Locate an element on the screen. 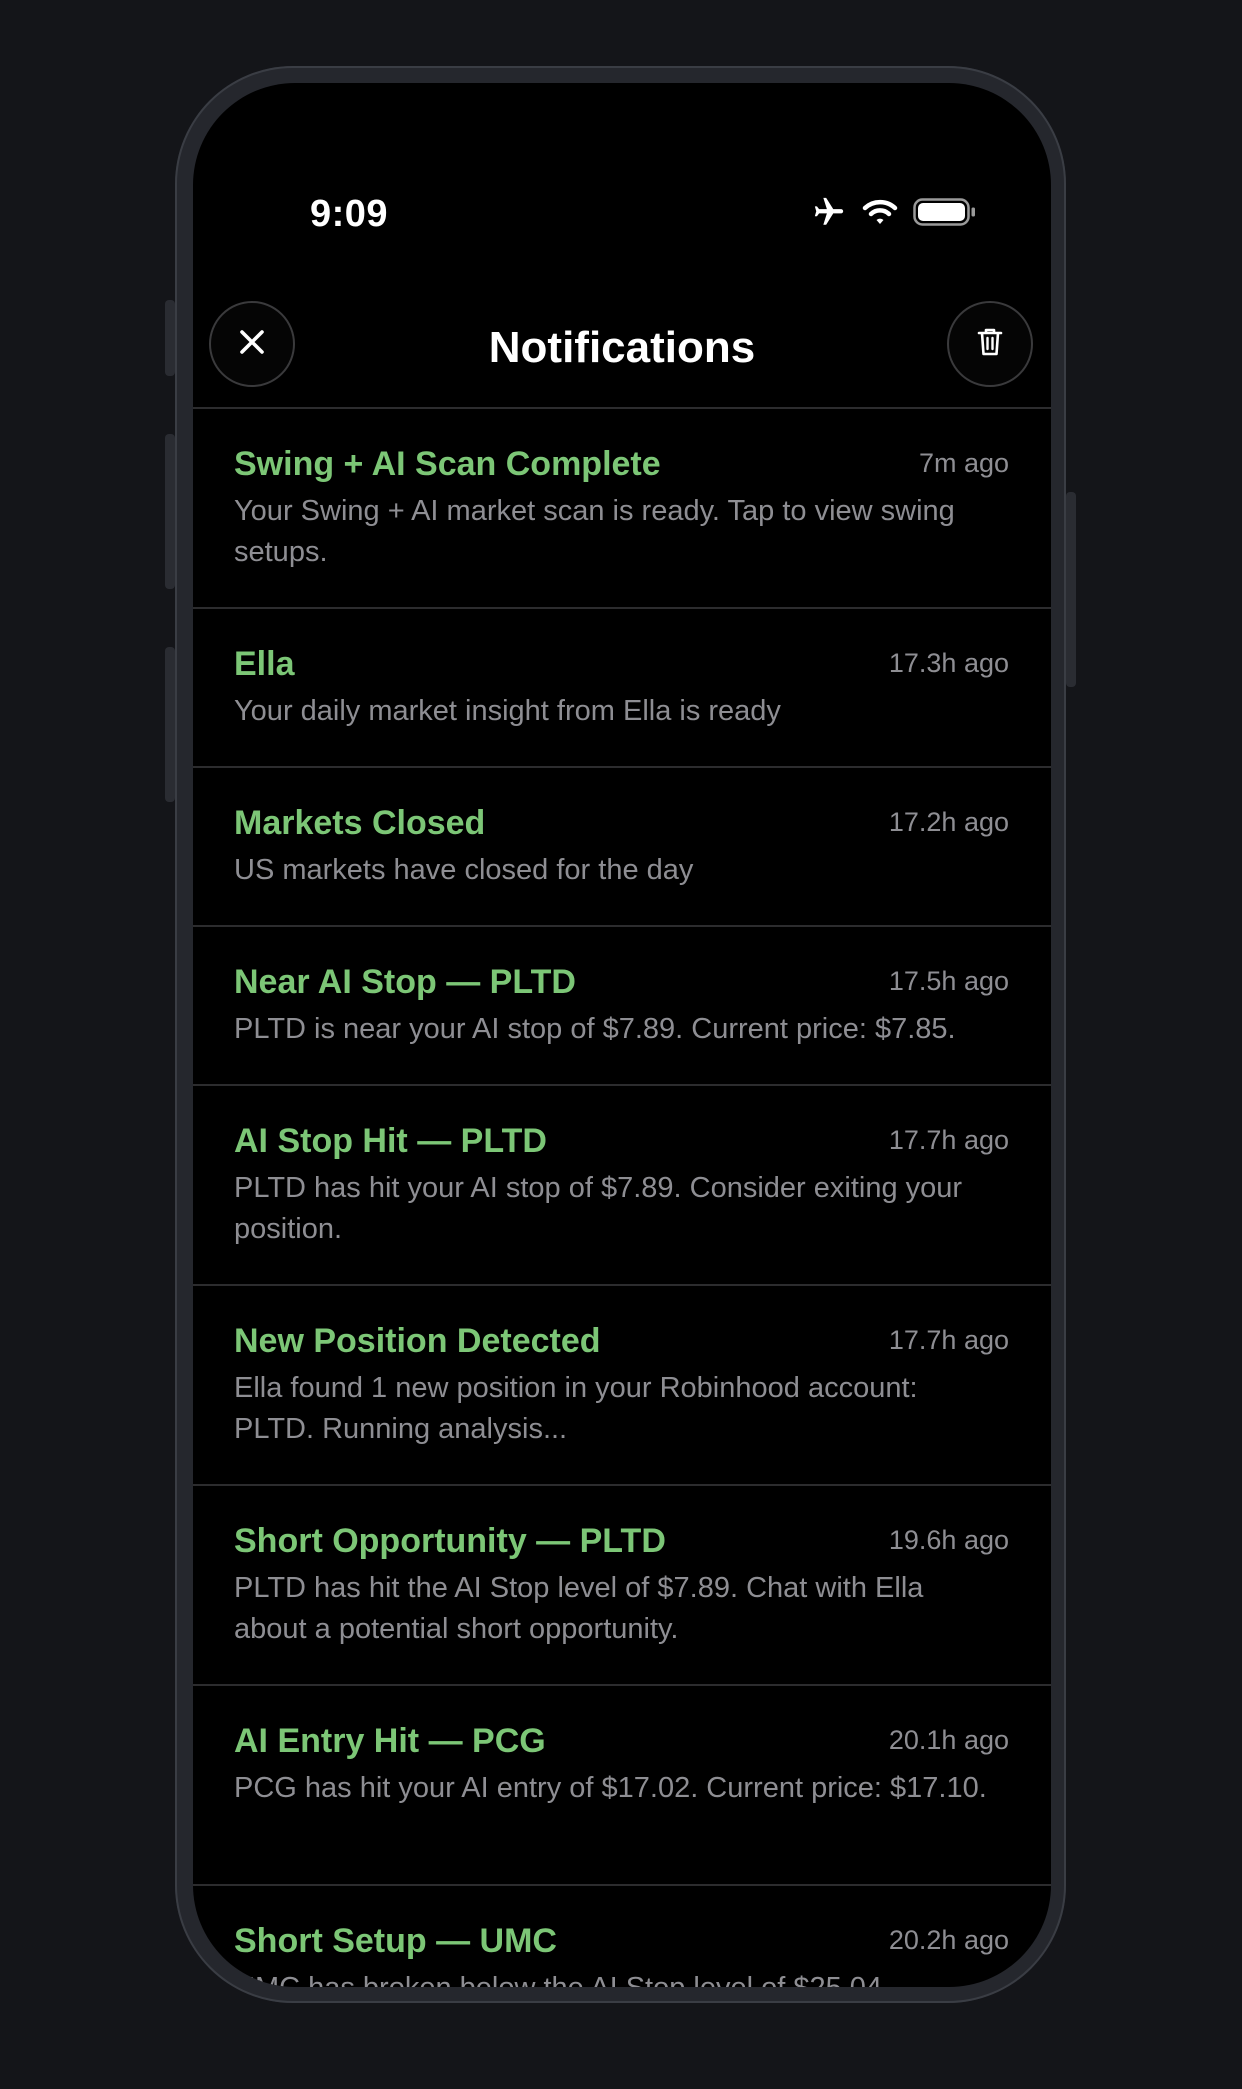  airplane-icon is located at coordinates (829, 214).